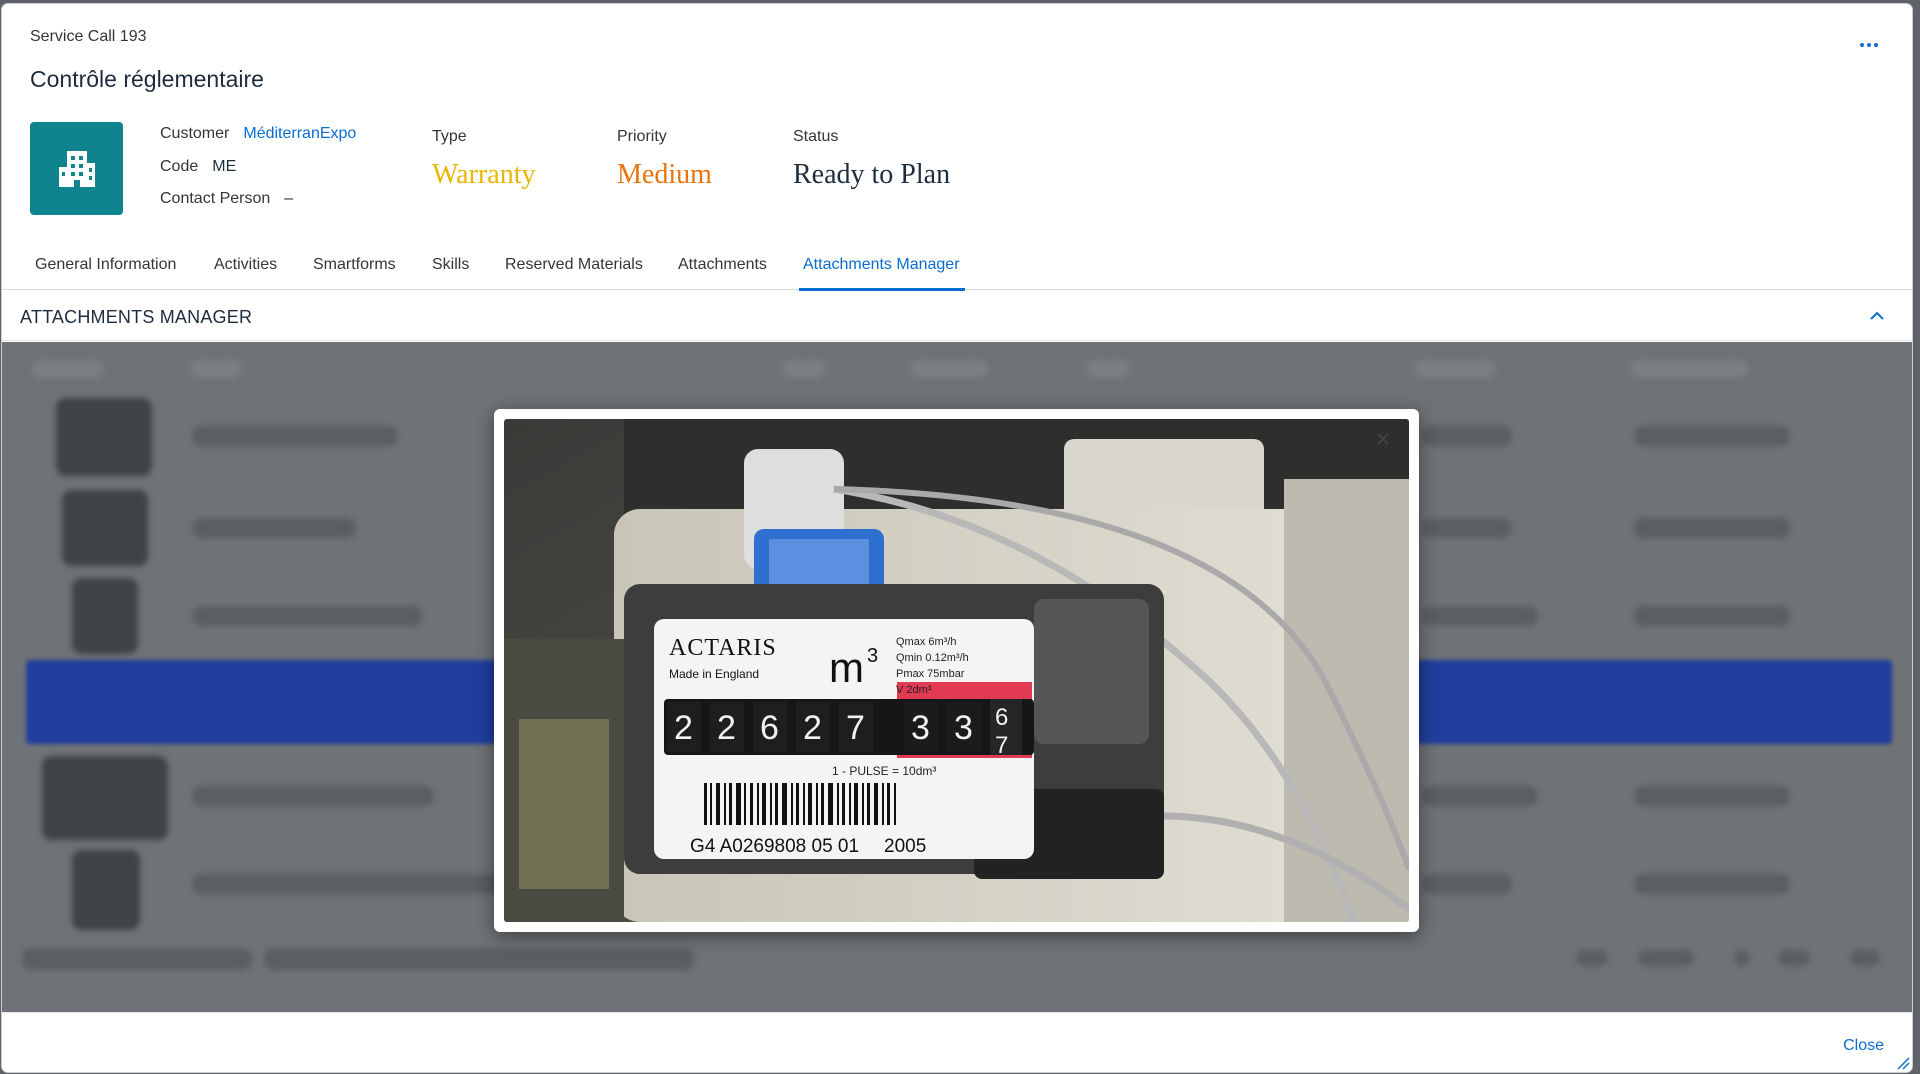 The height and width of the screenshot is (1074, 1920). I want to click on priority-value: Medium, so click(664, 174).